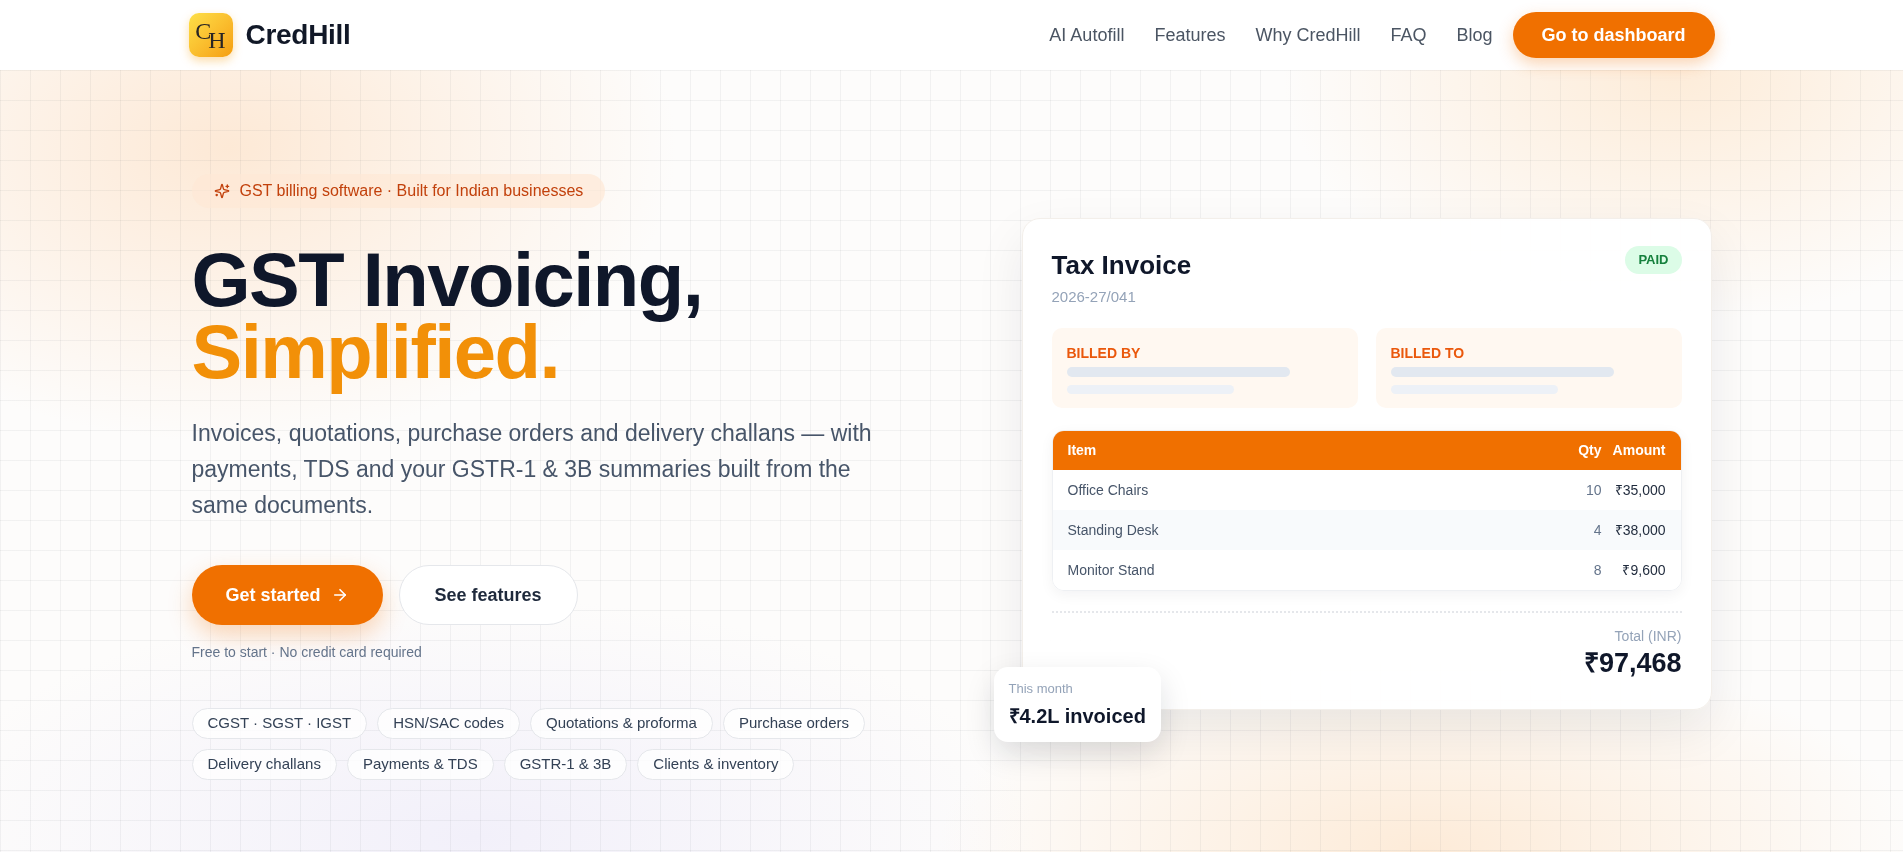  I want to click on nav-link: Why CredHill, so click(1308, 35).